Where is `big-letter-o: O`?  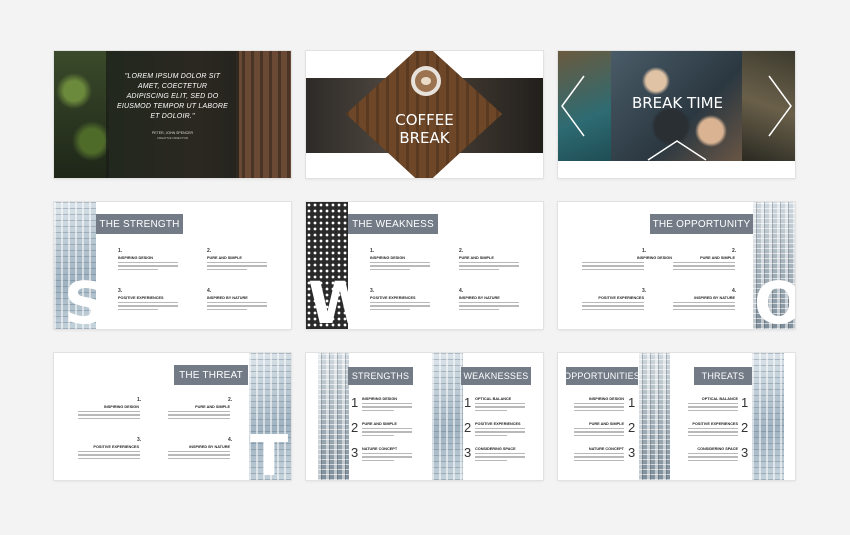 big-letter-o: O is located at coordinates (774, 299).